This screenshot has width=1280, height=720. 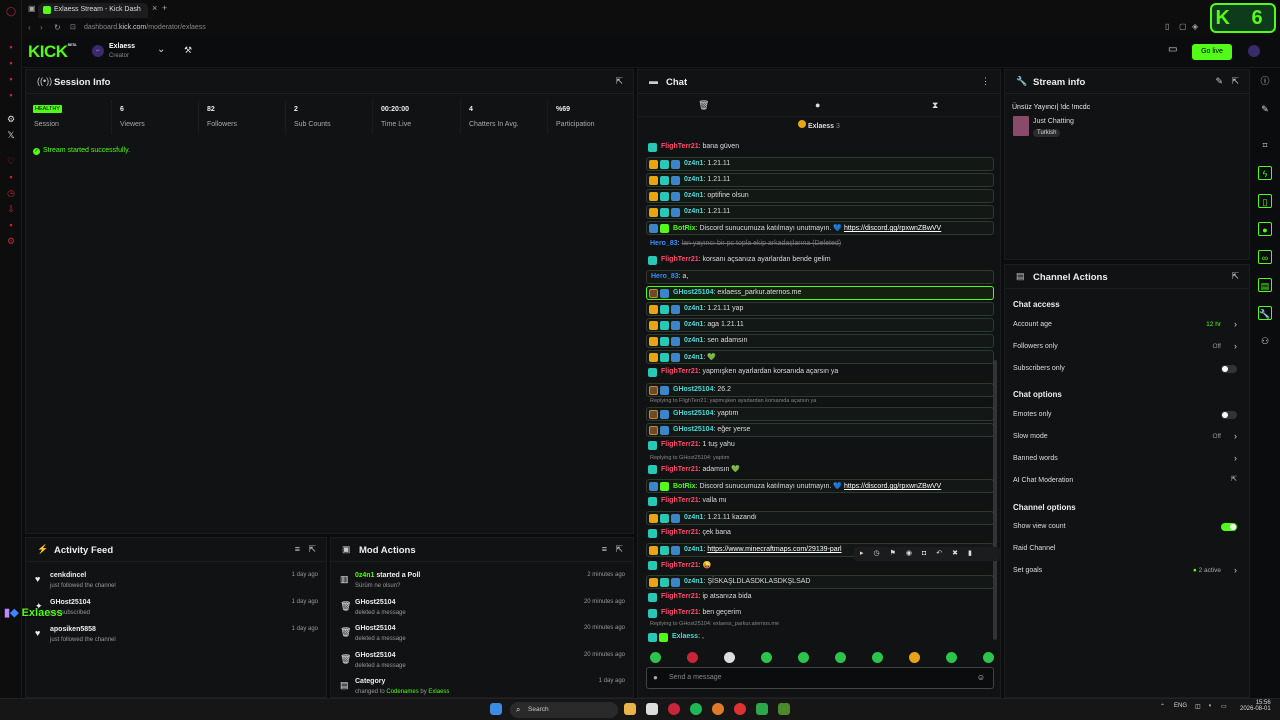 What do you see at coordinates (1127, 326) in the screenshot?
I see `account-age-row: Account age 12 hr ›` at bounding box center [1127, 326].